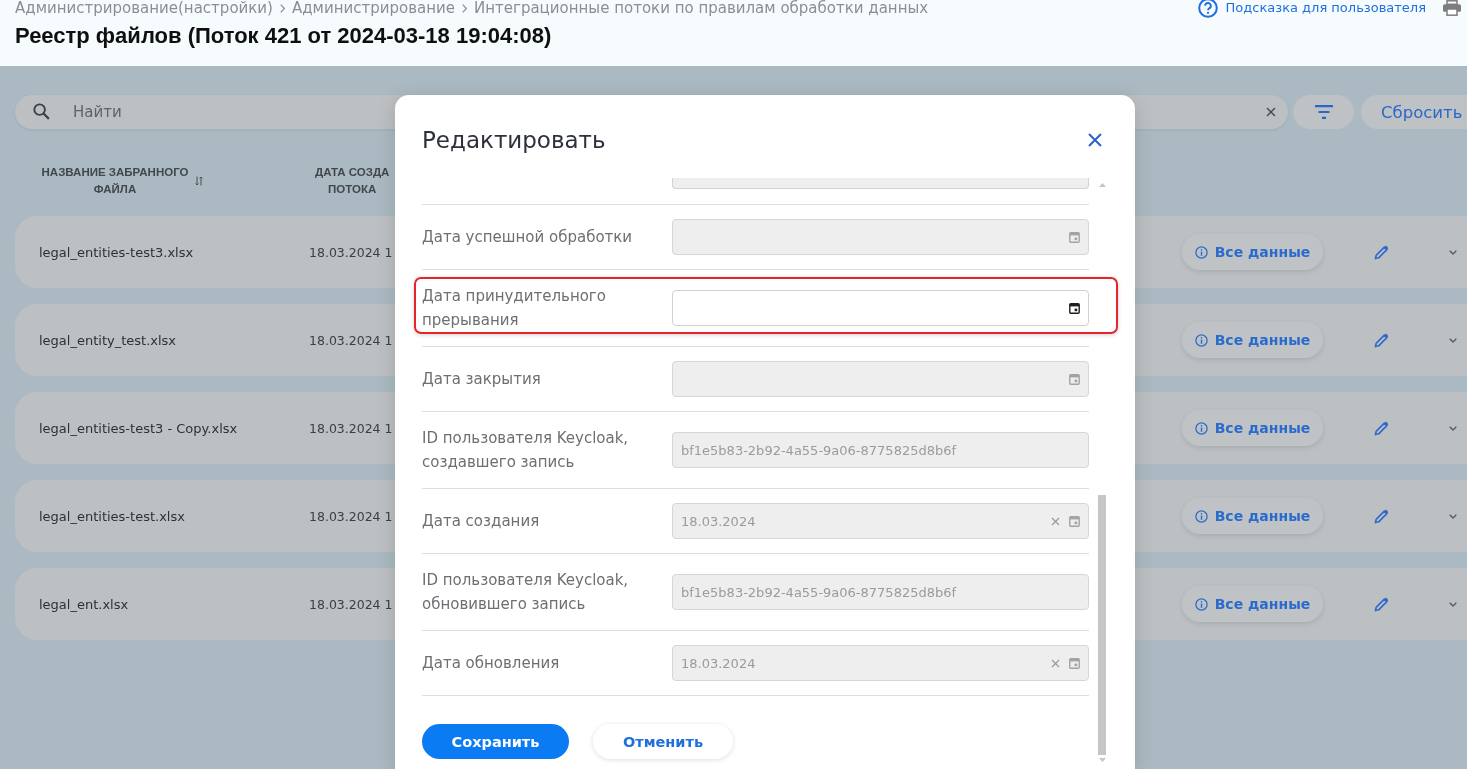  Describe the element at coordinates (41, 111) in the screenshot. I see `search-icon` at that location.